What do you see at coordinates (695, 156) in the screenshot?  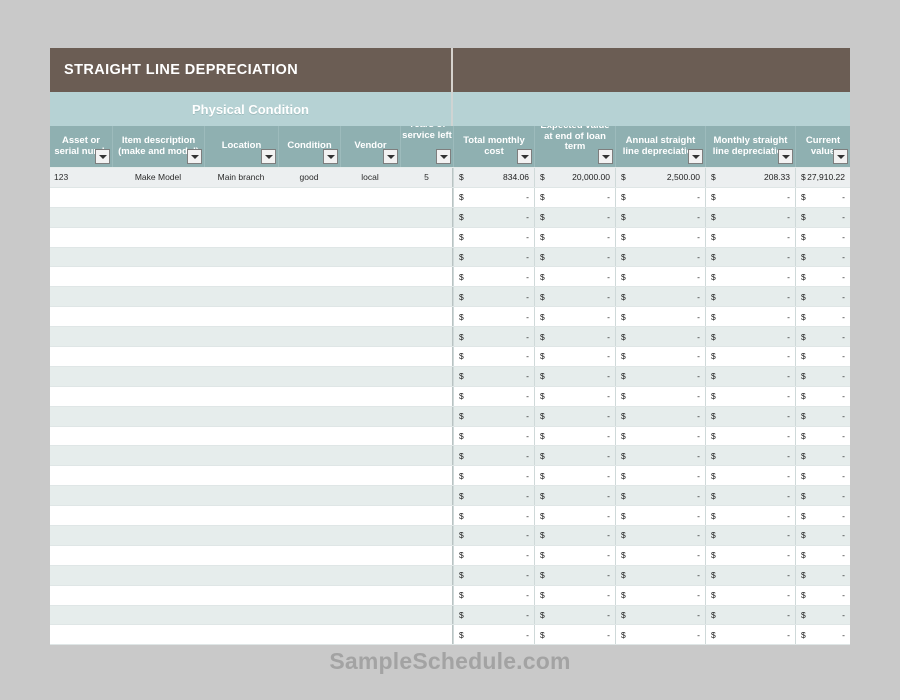 I see `filter-dropdown-annual-depreciation` at bounding box center [695, 156].